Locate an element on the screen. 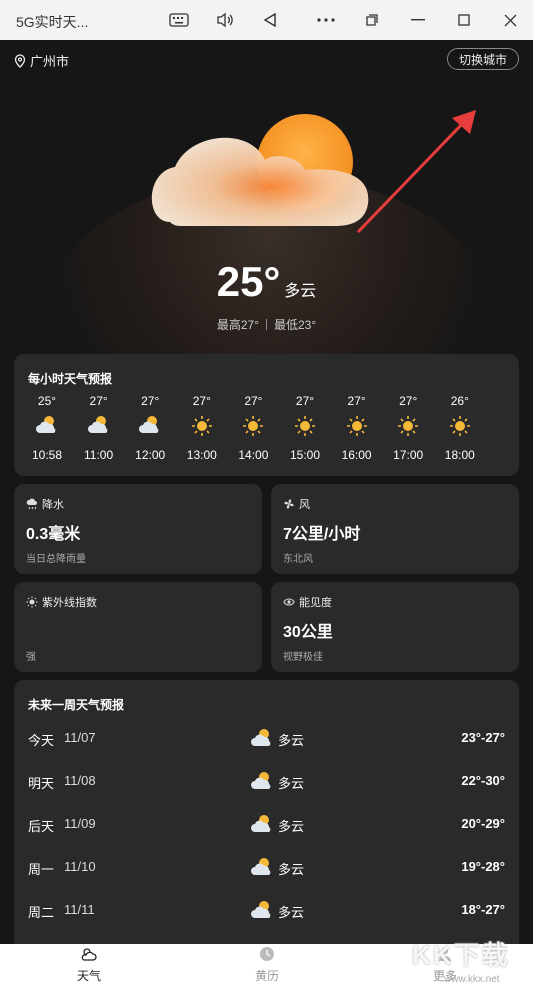 The width and height of the screenshot is (533, 988). visibility-sub: 视野极佳 is located at coordinates (303, 657).